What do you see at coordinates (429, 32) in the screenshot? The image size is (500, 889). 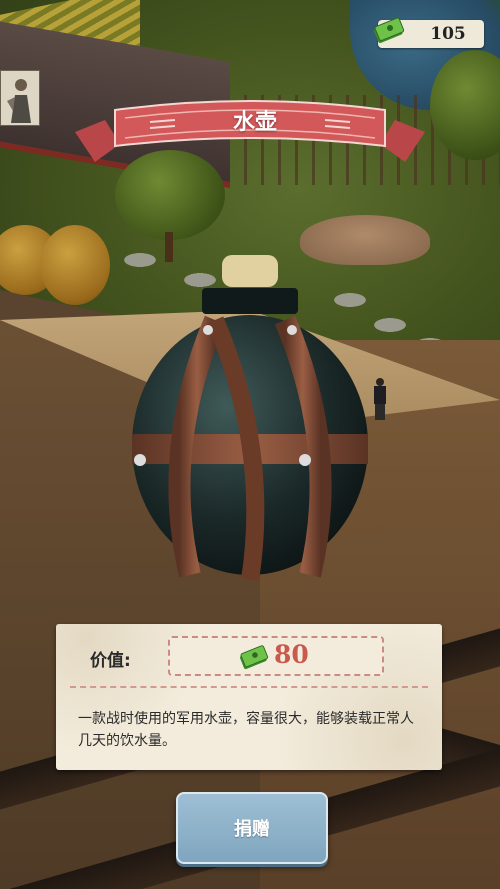 I see `money-counter: 105` at bounding box center [429, 32].